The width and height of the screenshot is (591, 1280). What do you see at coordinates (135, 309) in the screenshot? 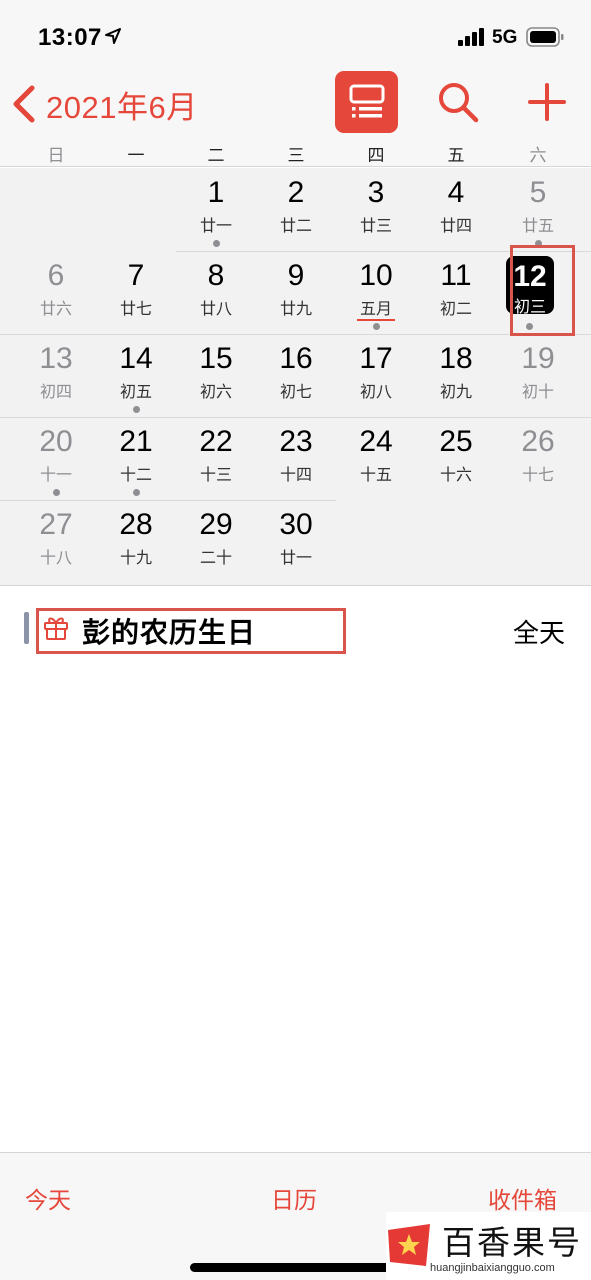
I see `lunar-date: 廿七` at bounding box center [135, 309].